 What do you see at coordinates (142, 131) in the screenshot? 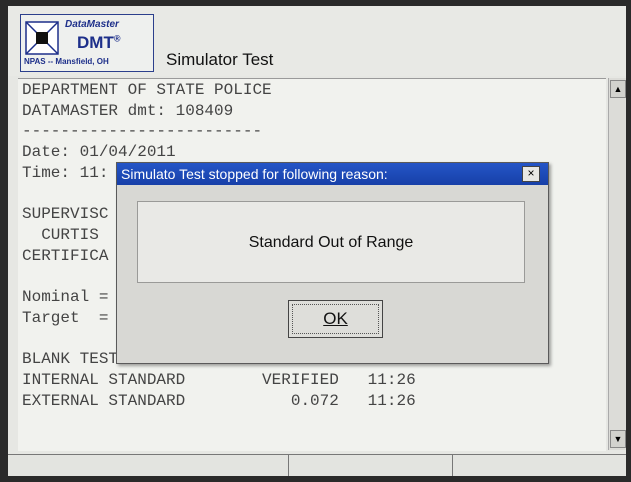
I see `report-line: -------------------------` at bounding box center [142, 131].